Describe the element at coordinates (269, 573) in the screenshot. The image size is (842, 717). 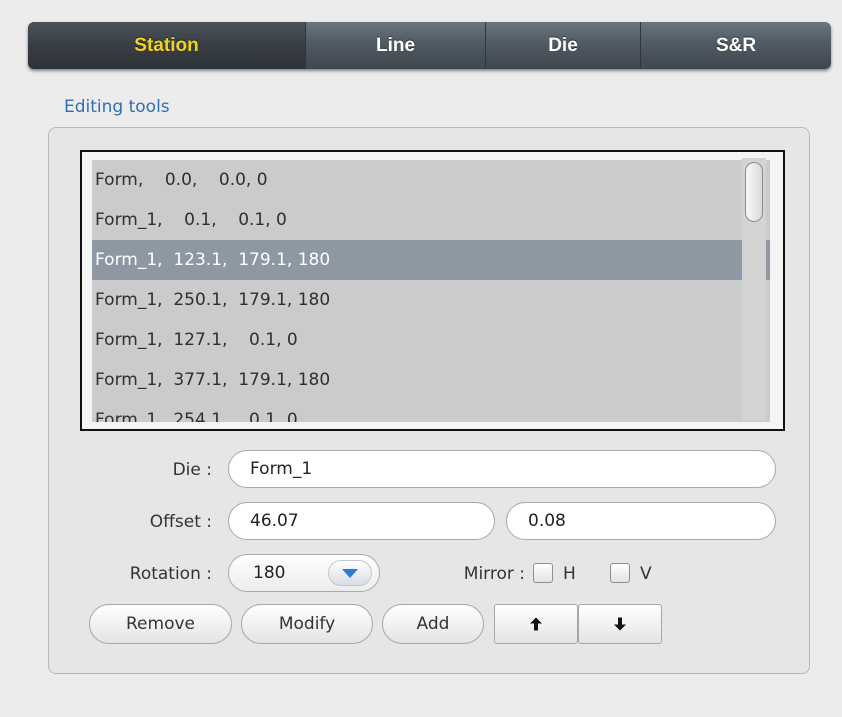
I see `rotation-value: 180` at that location.